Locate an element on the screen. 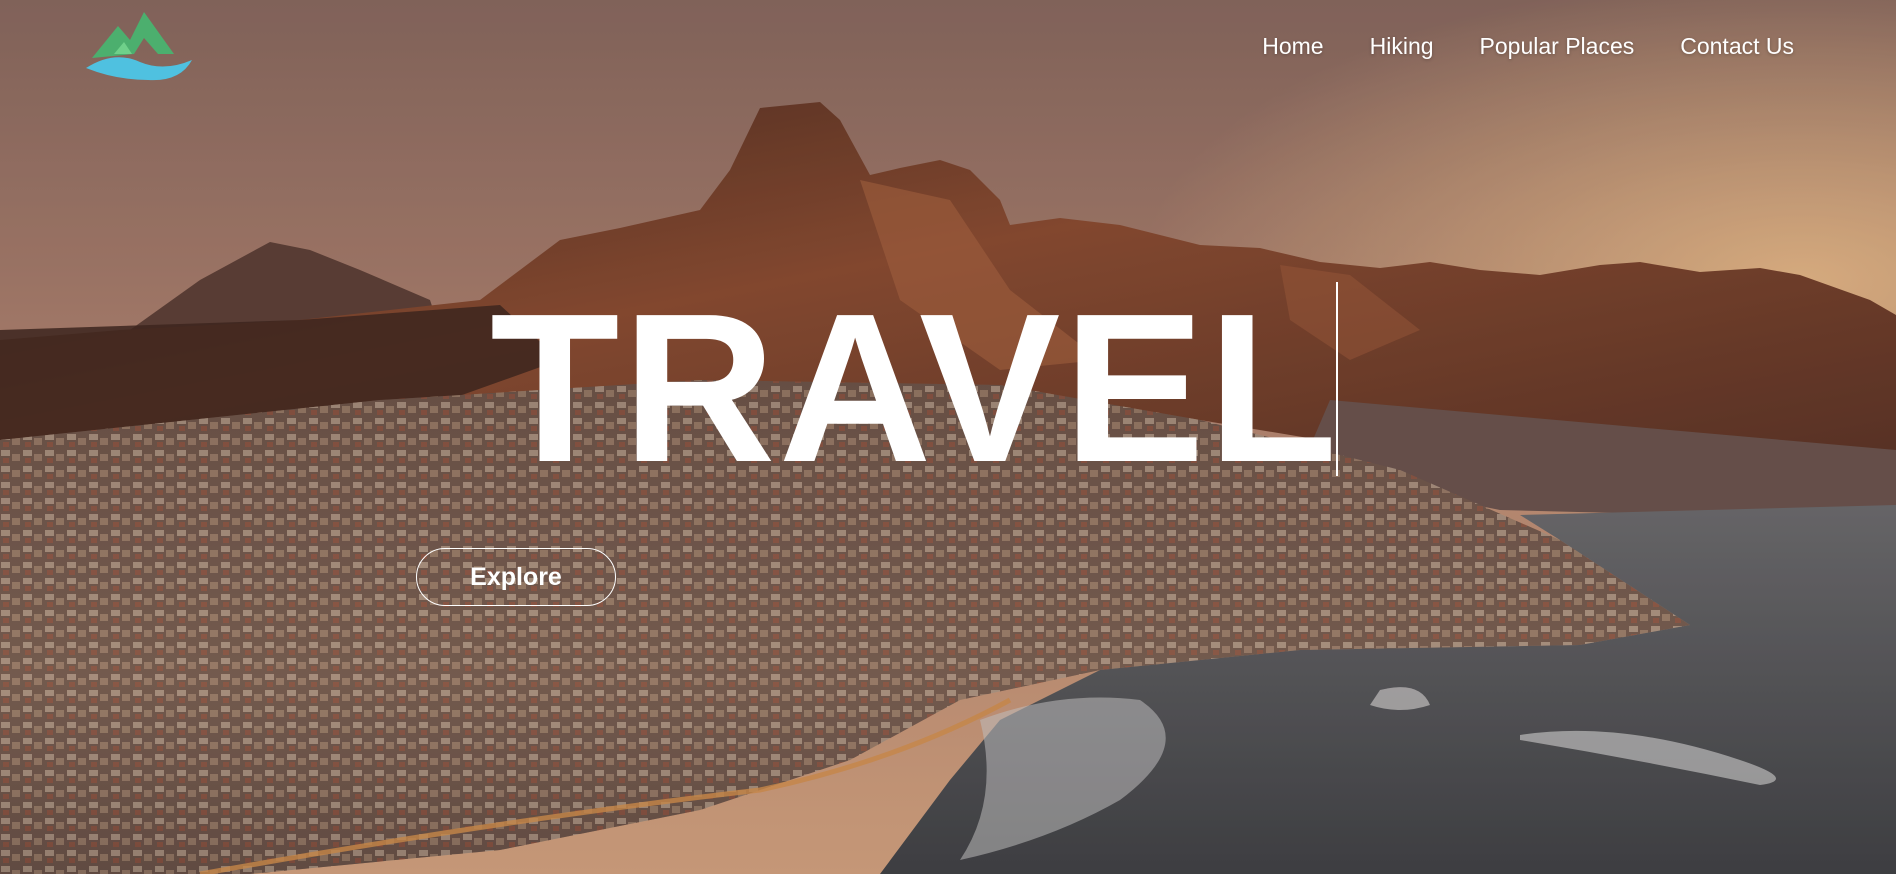  explore-button: Explore is located at coordinates (516, 577).